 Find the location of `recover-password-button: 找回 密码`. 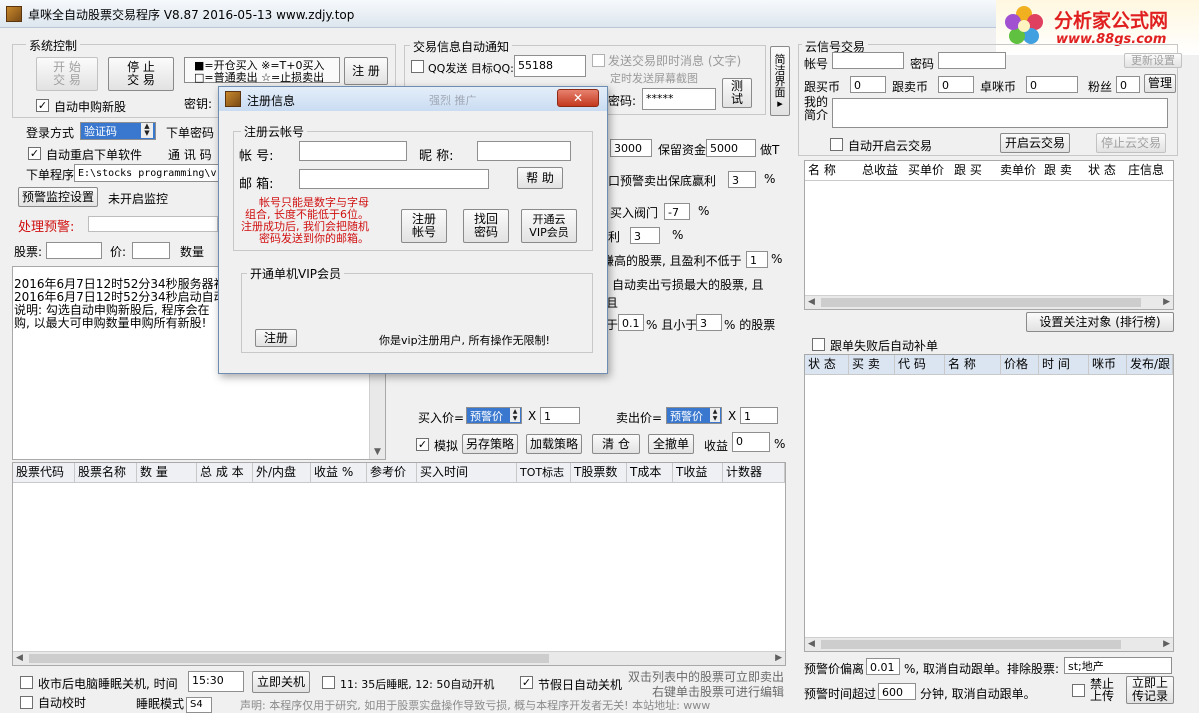

recover-password-button: 找回 密码 is located at coordinates (486, 226).